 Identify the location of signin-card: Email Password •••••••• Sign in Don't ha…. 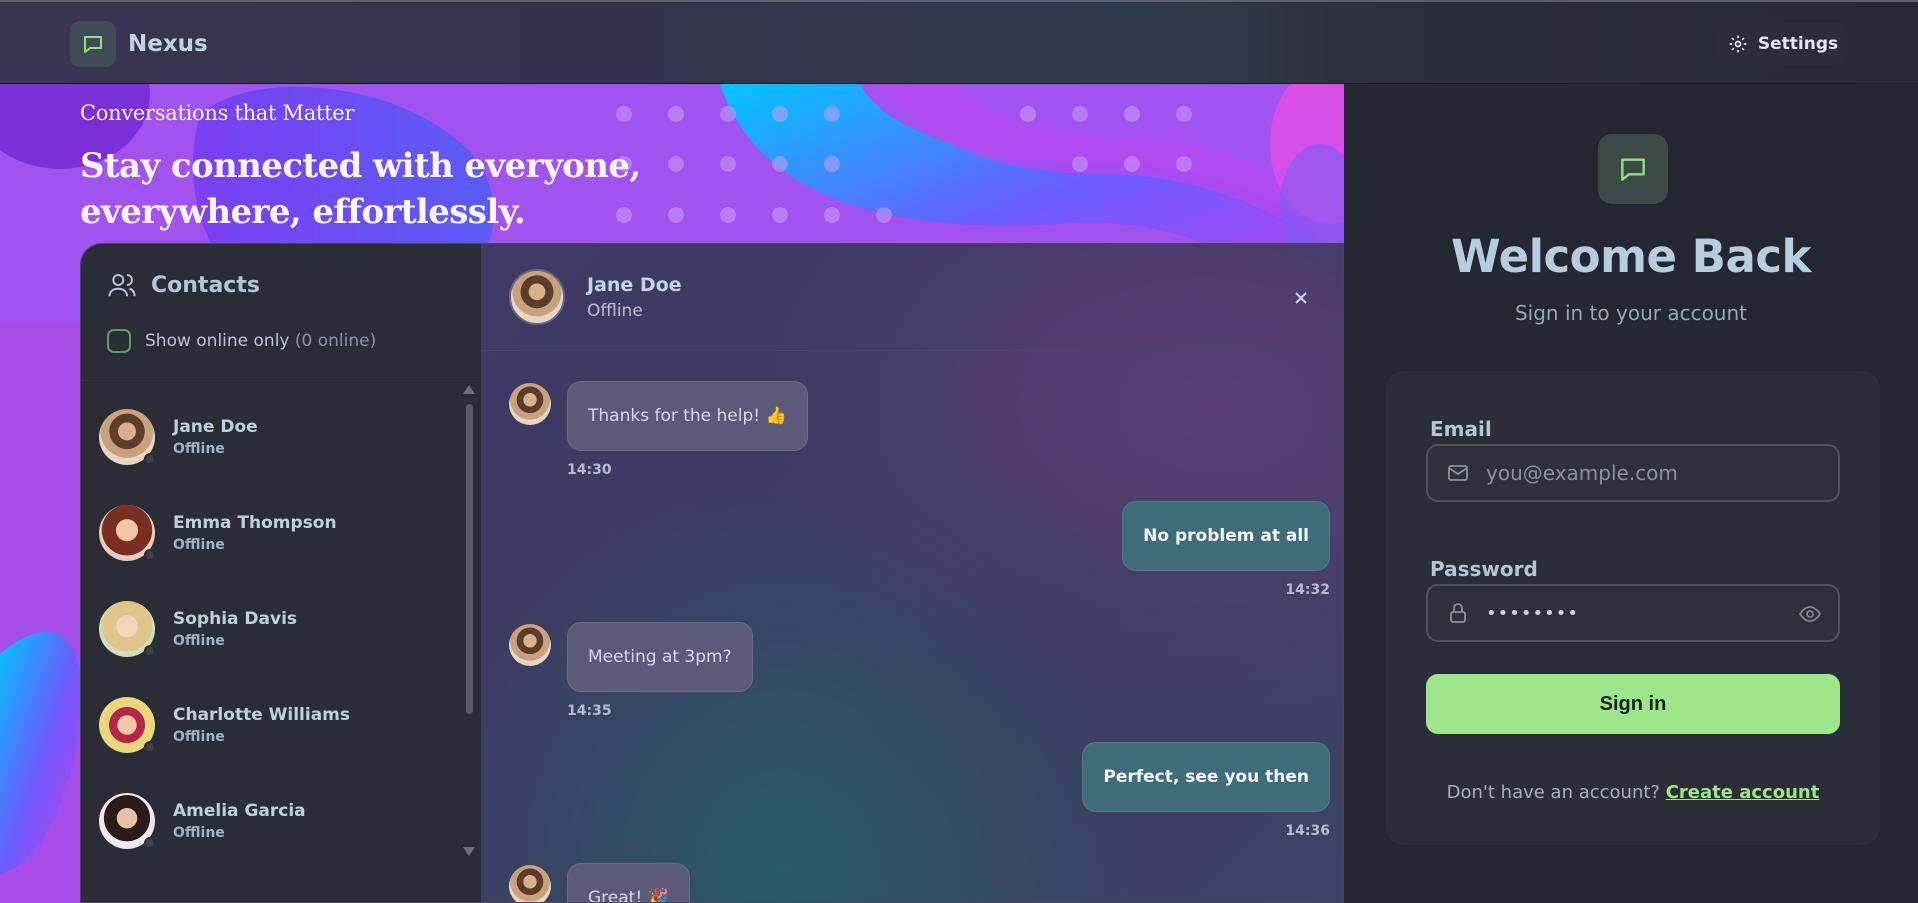
(1633, 608).